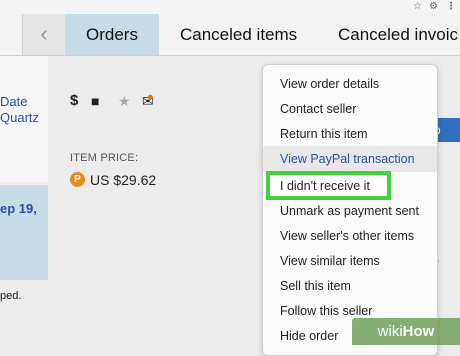  Describe the element at coordinates (123, 180) in the screenshot. I see `price-value: US $29.62` at that location.